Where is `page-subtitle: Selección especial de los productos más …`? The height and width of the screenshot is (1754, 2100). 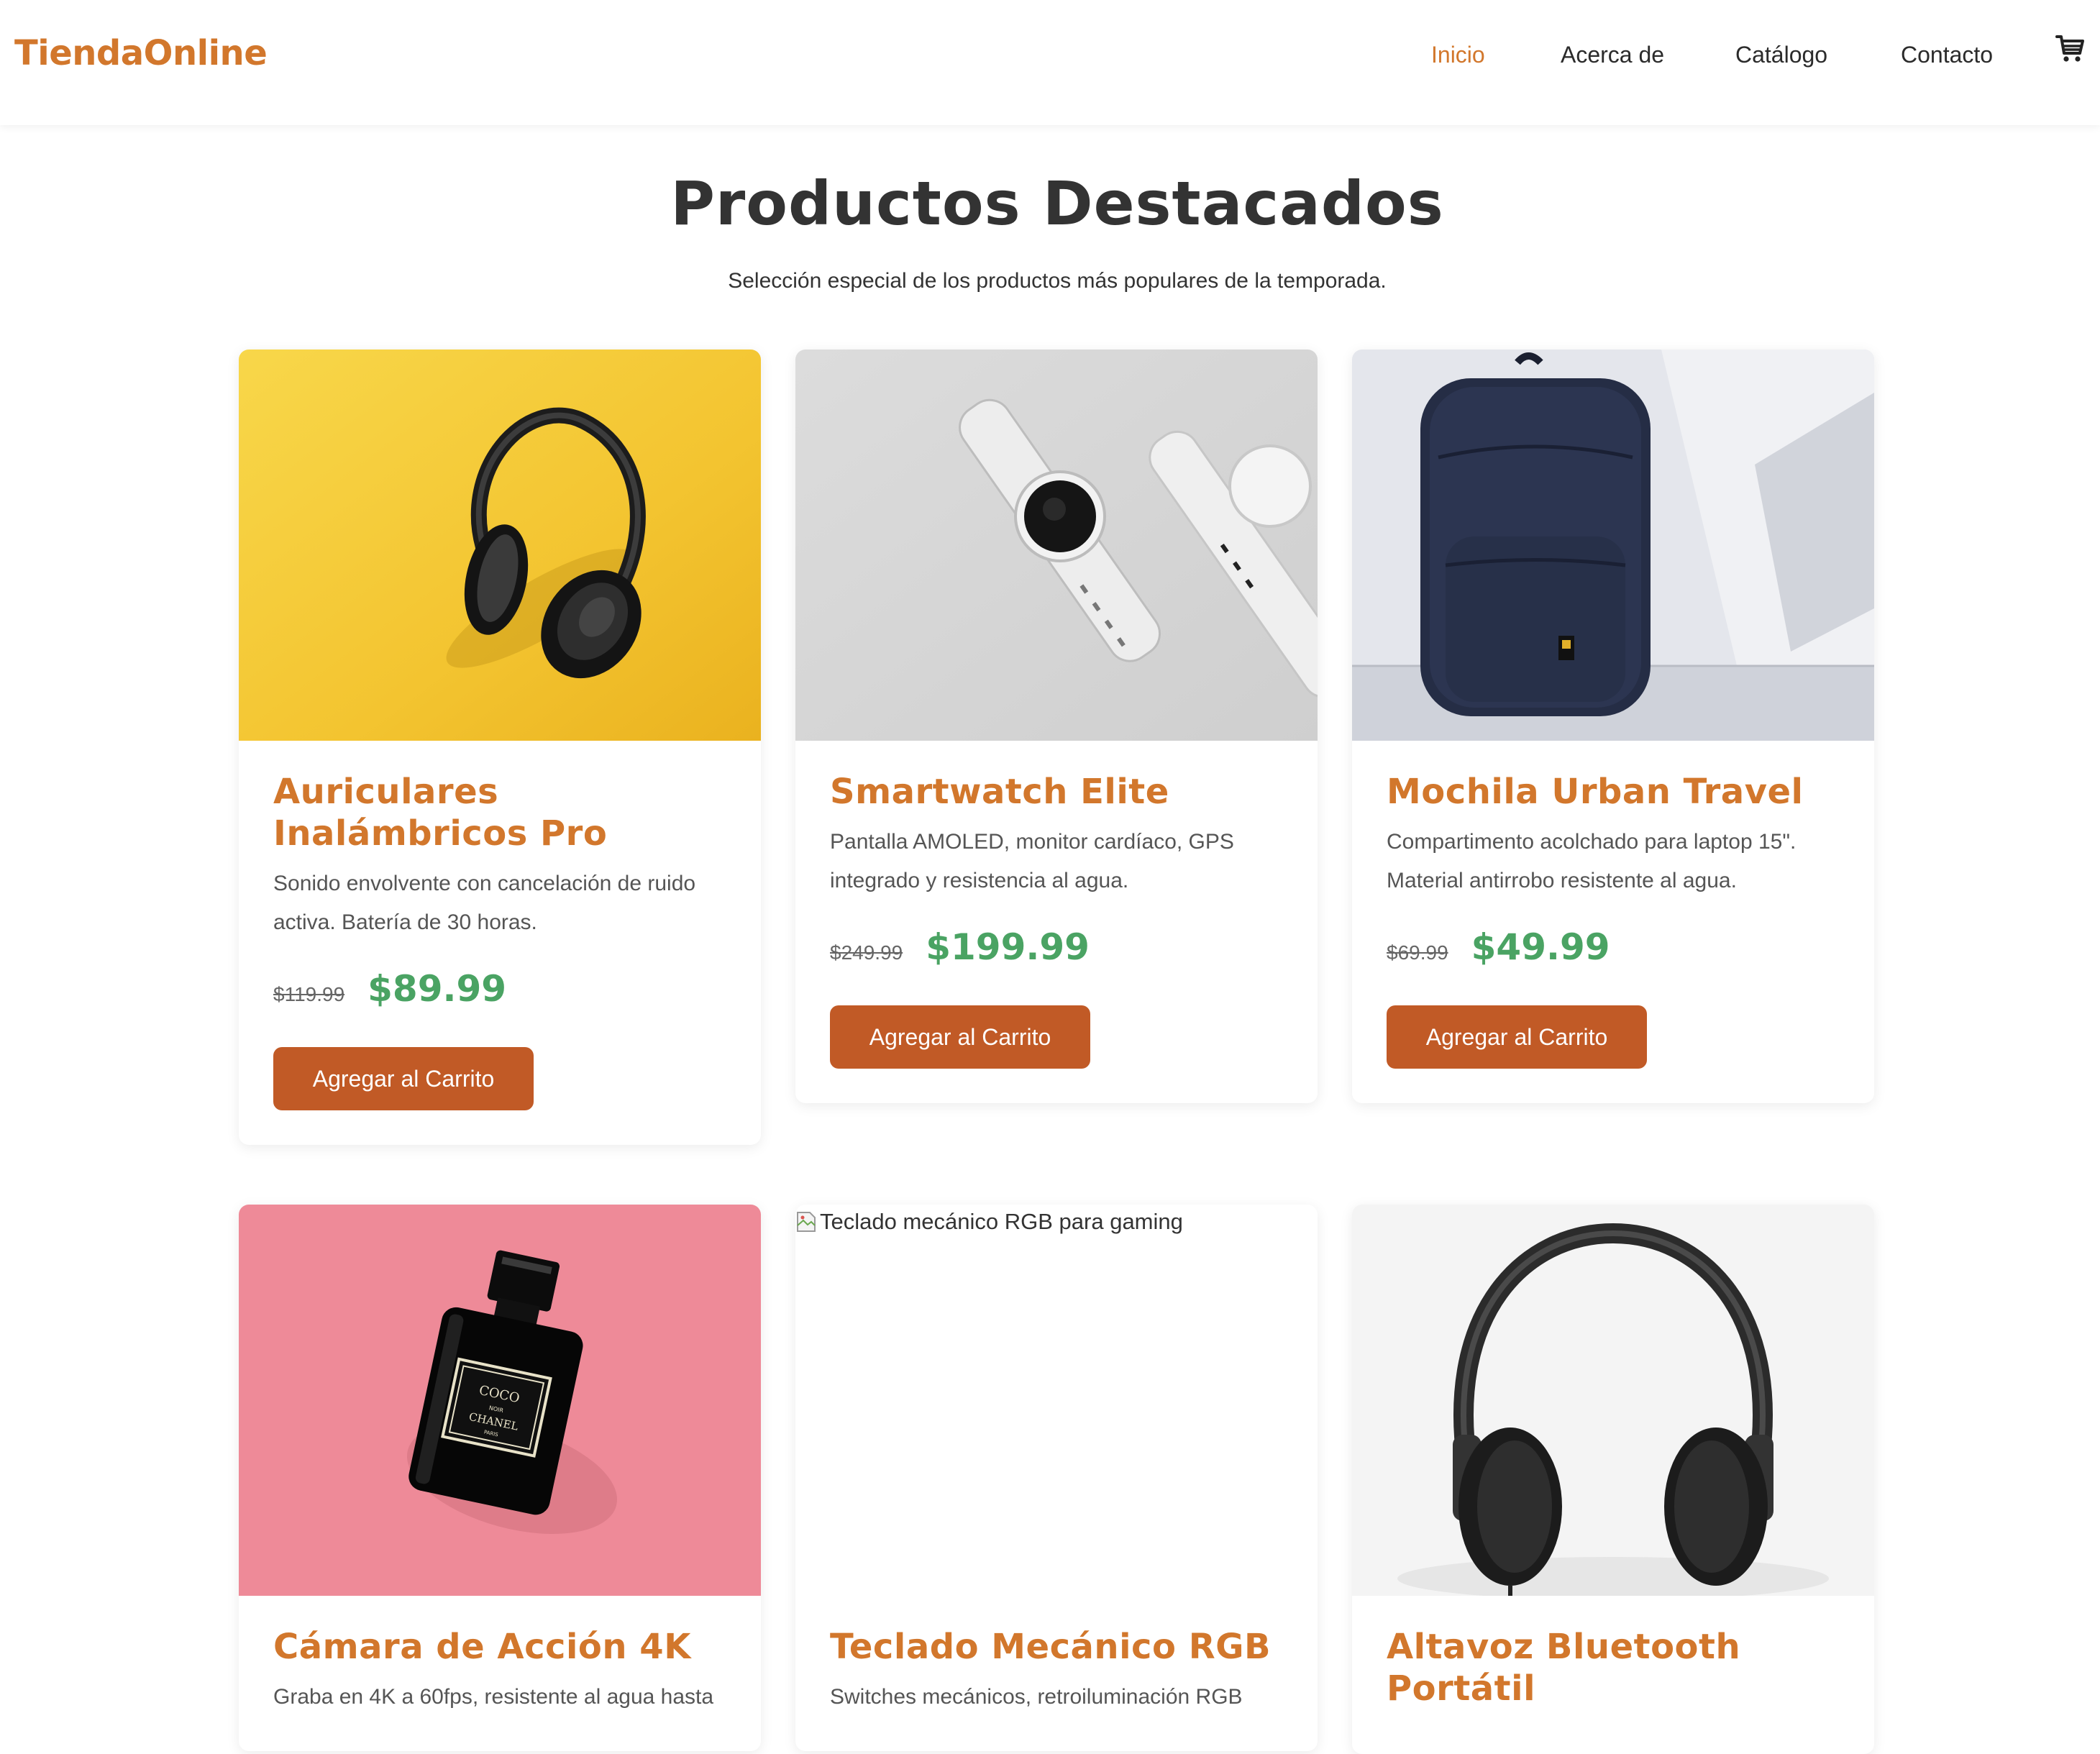
page-subtitle: Selección especial de los productos más … is located at coordinates (1057, 281).